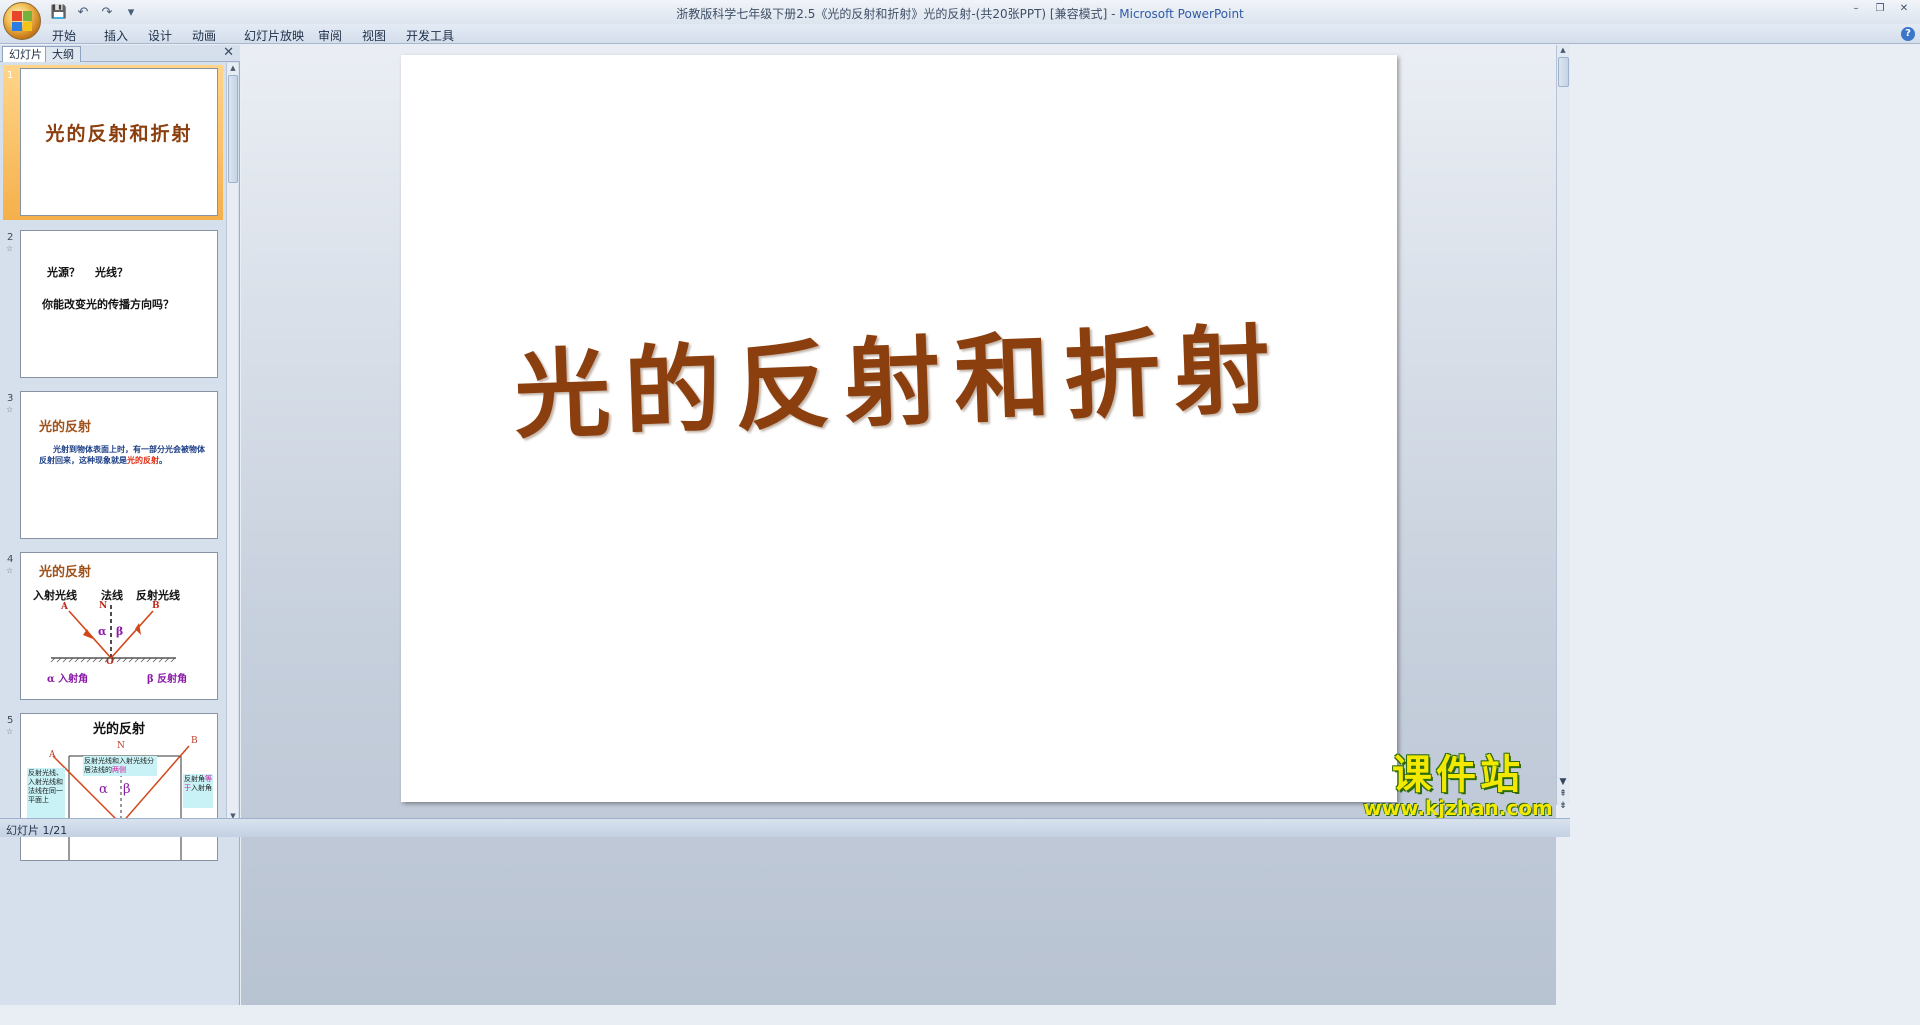 Image resolution: width=1920 pixels, height=1025 pixels. I want to click on minimize-button: –, so click(1856, 9).